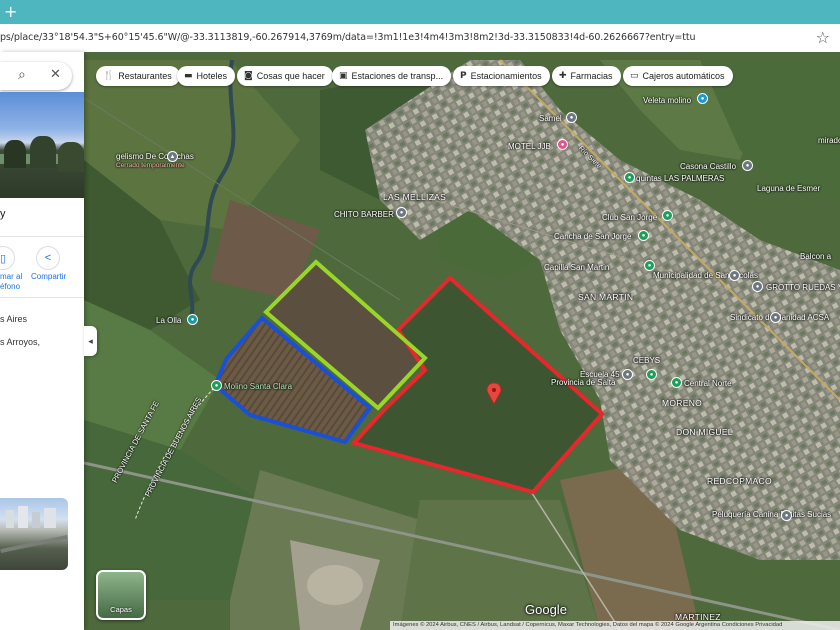  I want to click on close-icon: ✕, so click(55, 74).